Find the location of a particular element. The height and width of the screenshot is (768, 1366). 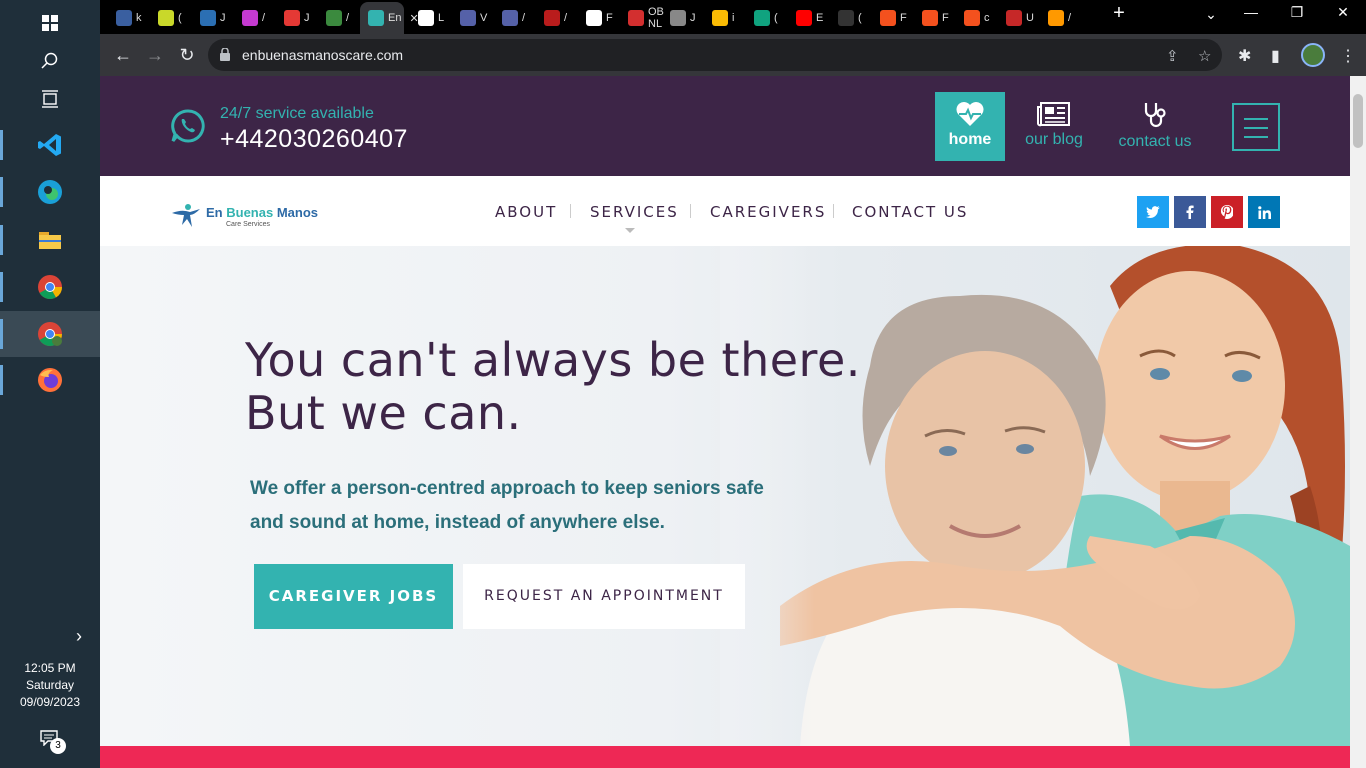

taskbar-expand-chevron-icon: › is located at coordinates (79, 636).